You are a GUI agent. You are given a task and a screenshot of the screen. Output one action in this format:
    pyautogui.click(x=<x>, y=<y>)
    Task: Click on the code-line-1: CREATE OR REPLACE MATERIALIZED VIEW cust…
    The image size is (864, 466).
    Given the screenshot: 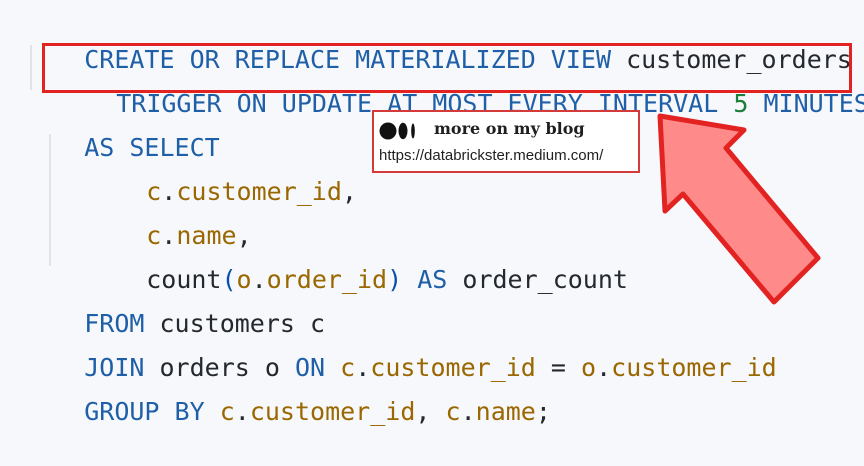 What is the action you would take?
    pyautogui.click(x=438, y=40)
    